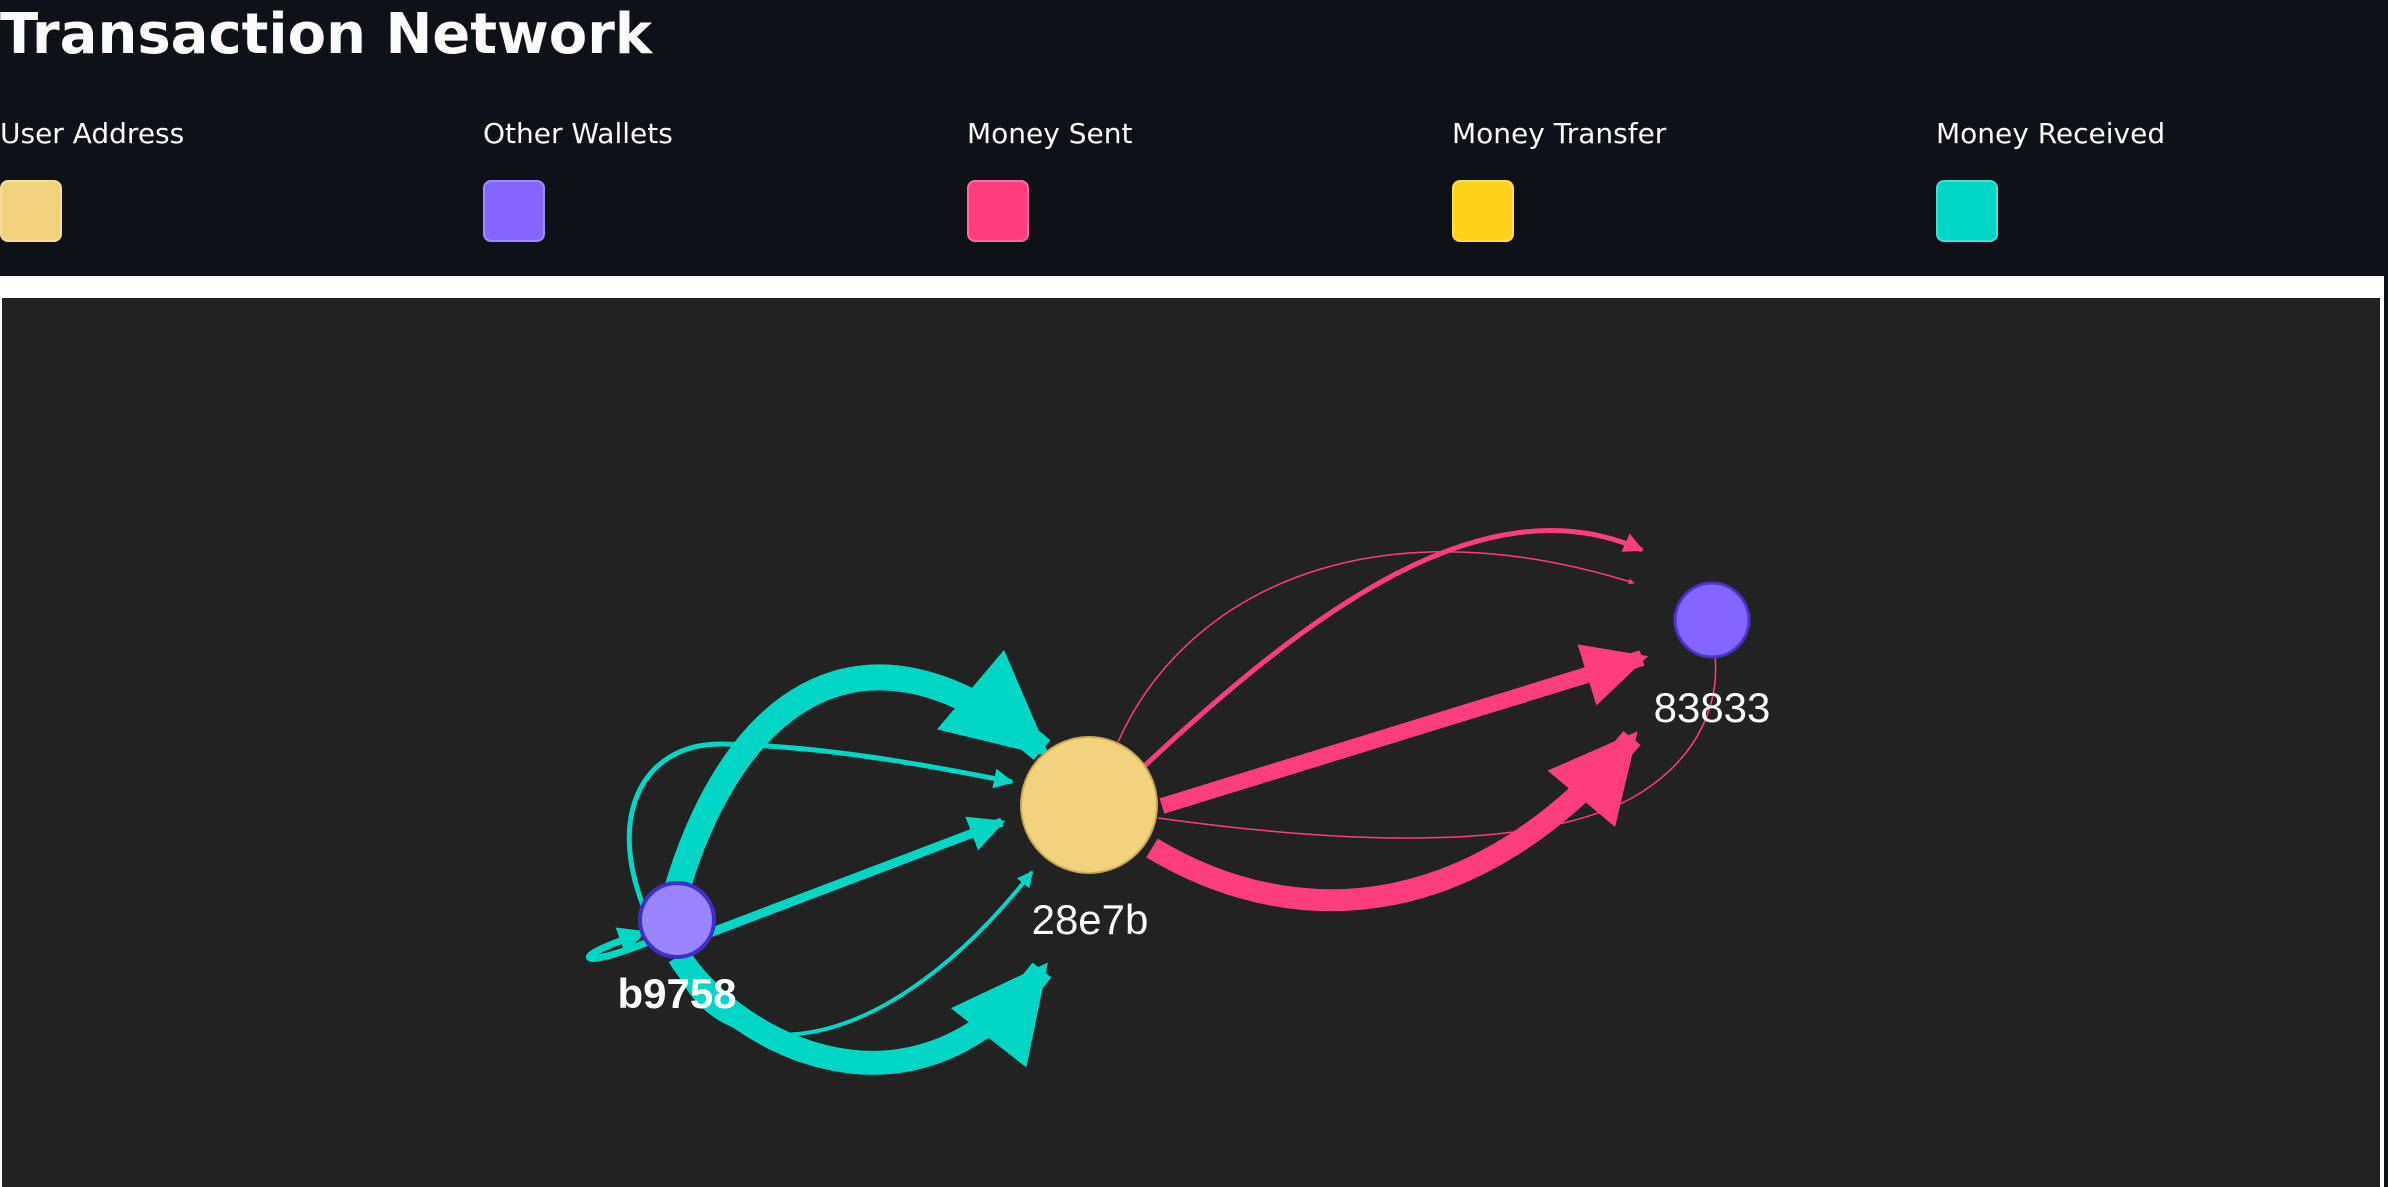 This screenshot has width=2388, height=1187. Describe the element at coordinates (1559, 133) in the screenshot. I see `legend-label: Money Transfer` at that location.